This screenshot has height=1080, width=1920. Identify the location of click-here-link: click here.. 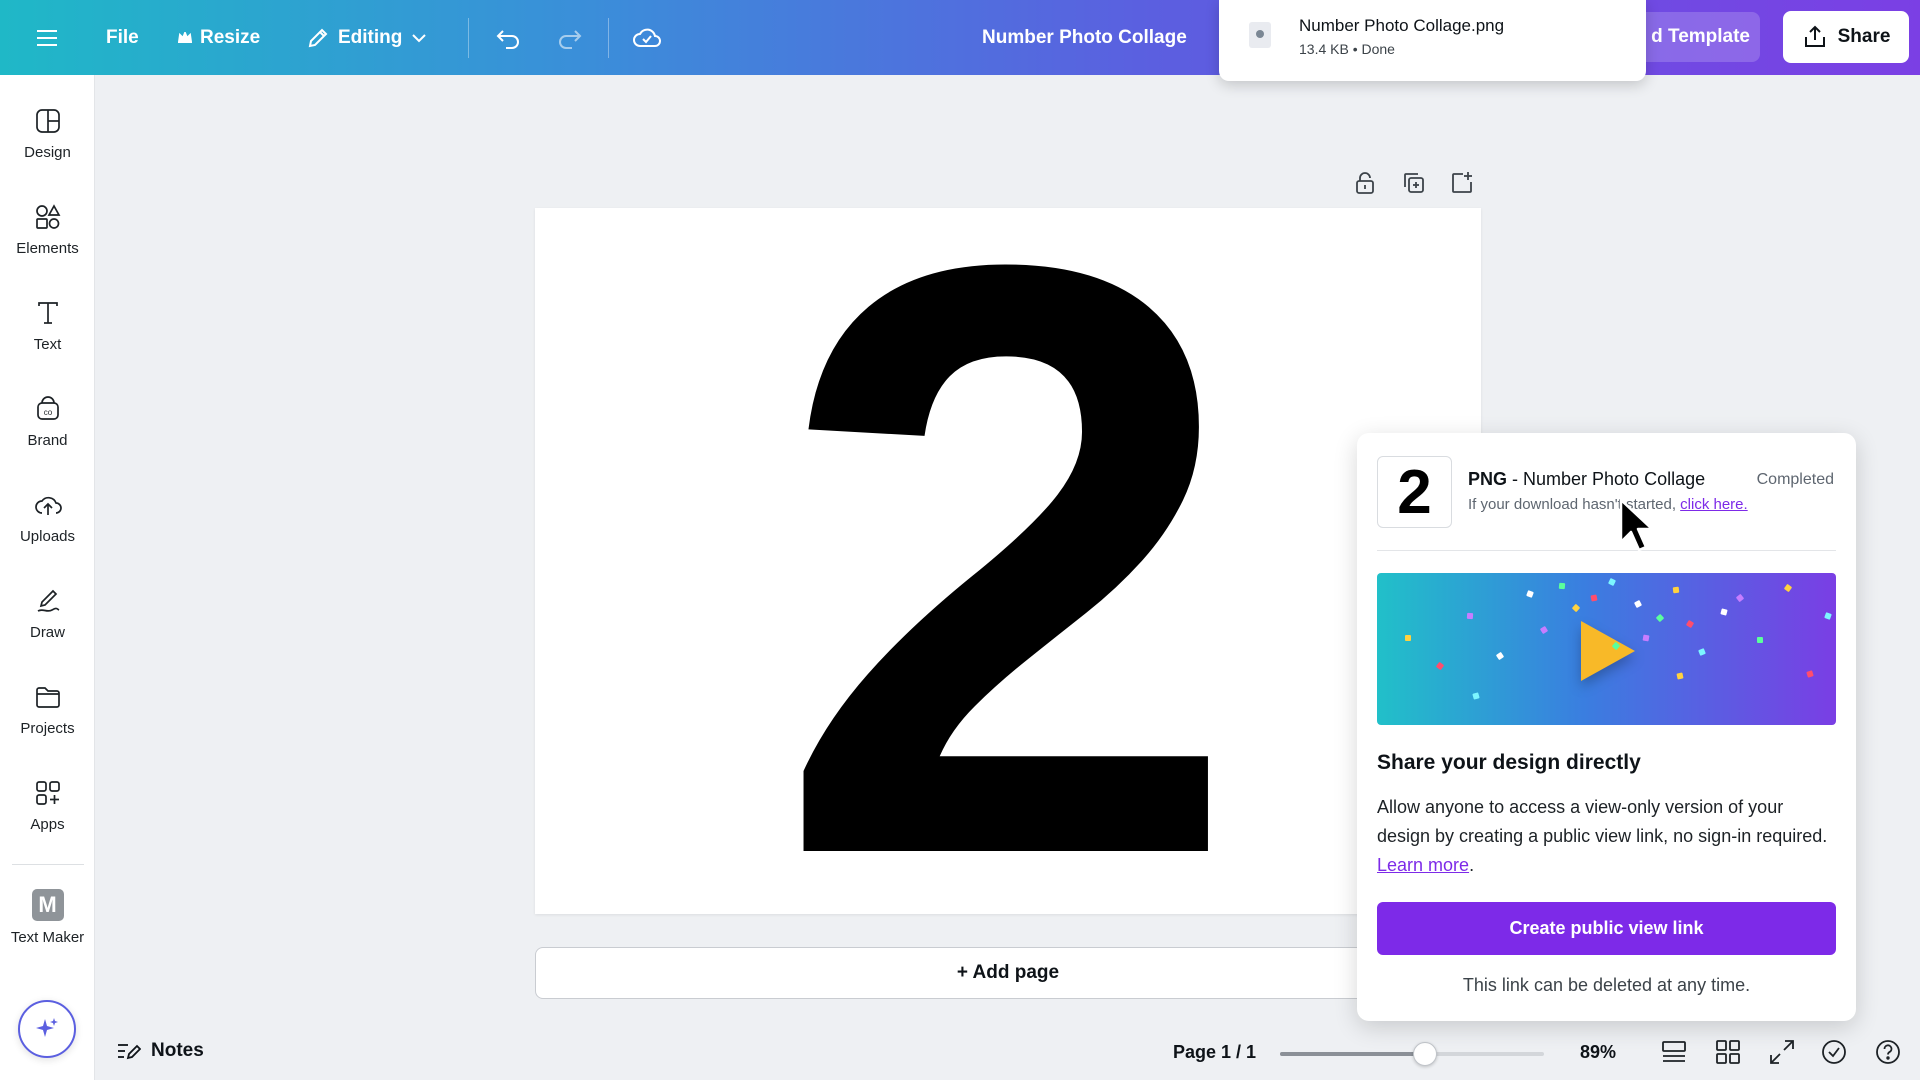
(1714, 504).